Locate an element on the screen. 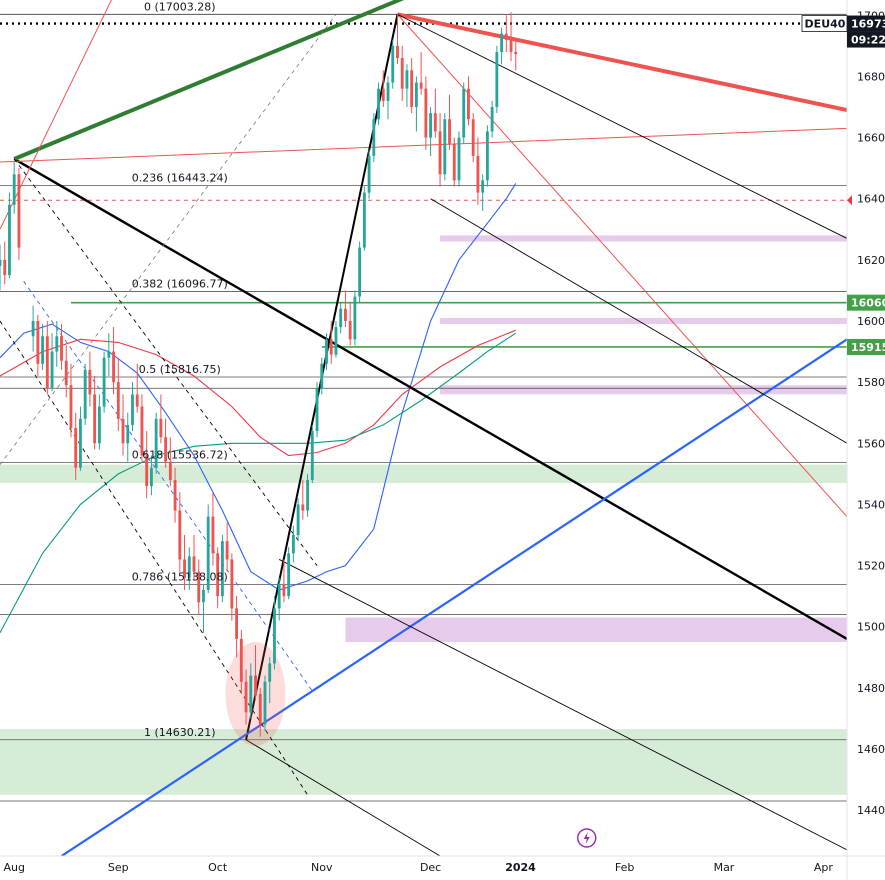 The height and width of the screenshot is (880, 885). fib-label: 0.786 (15138.08) is located at coordinates (180, 577).